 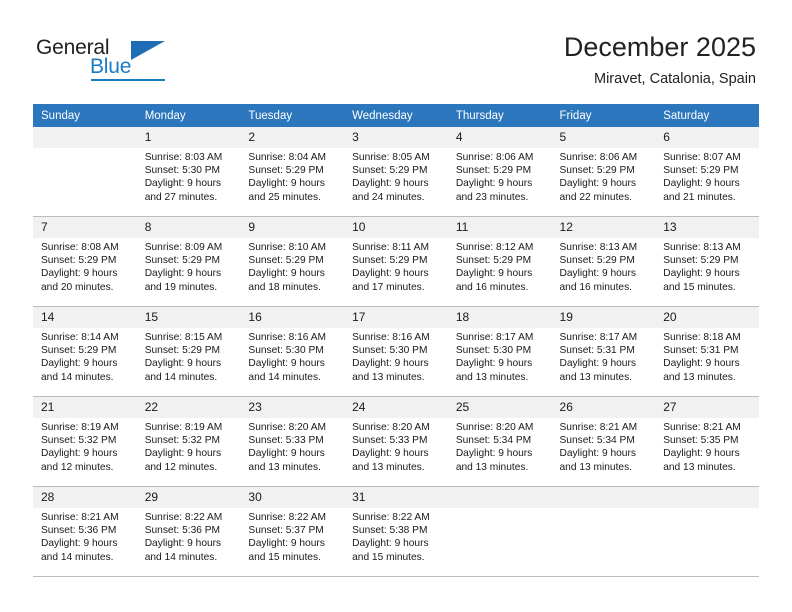 What do you see at coordinates (396, 407) in the screenshot?
I see `day-number: 24` at bounding box center [396, 407].